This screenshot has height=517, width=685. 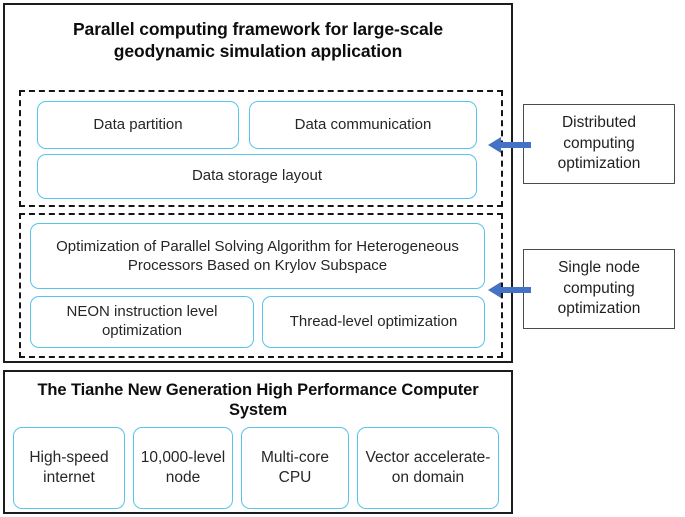 What do you see at coordinates (69, 468) in the screenshot?
I see `box-high-speed-internet: High-speed internet` at bounding box center [69, 468].